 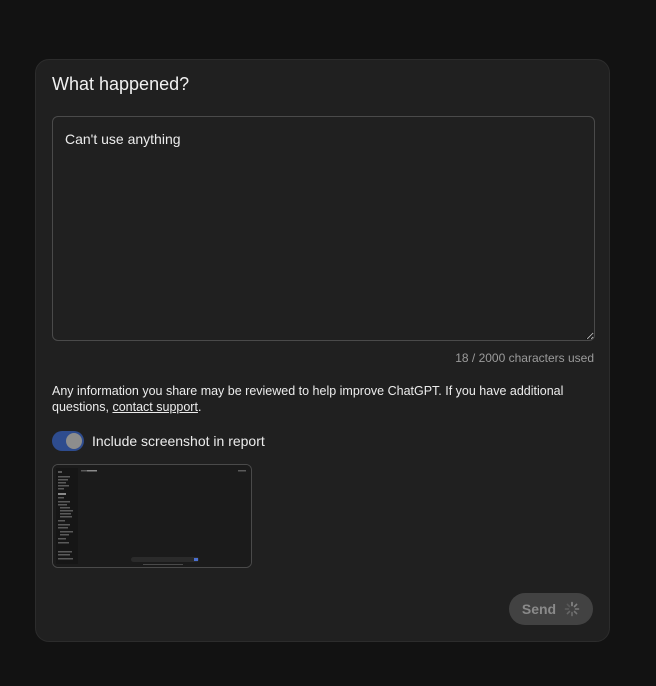 What do you see at coordinates (74, 441) in the screenshot?
I see `toggle-knob` at bounding box center [74, 441].